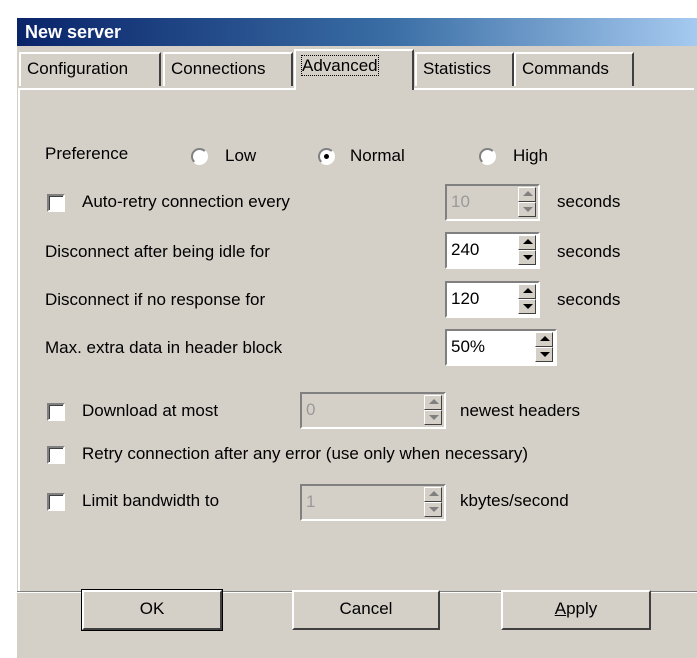  I want to click on limit-bandwidth-unit: kbytes/second, so click(514, 500).